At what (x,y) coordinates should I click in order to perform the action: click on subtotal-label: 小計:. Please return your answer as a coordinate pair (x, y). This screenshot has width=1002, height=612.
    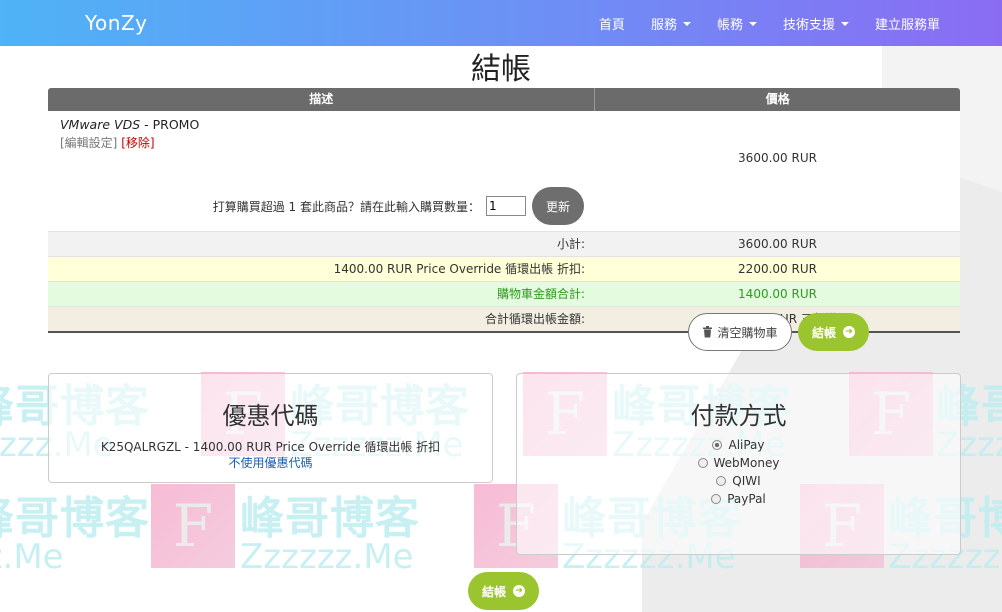
    Looking at the image, I should click on (570, 244).